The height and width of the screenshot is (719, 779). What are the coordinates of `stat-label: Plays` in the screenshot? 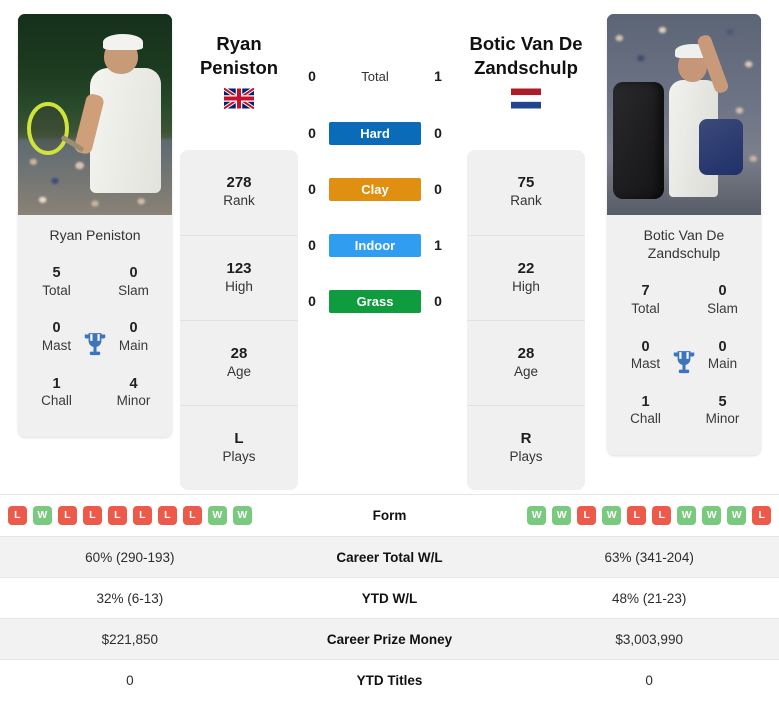 It's located at (239, 456).